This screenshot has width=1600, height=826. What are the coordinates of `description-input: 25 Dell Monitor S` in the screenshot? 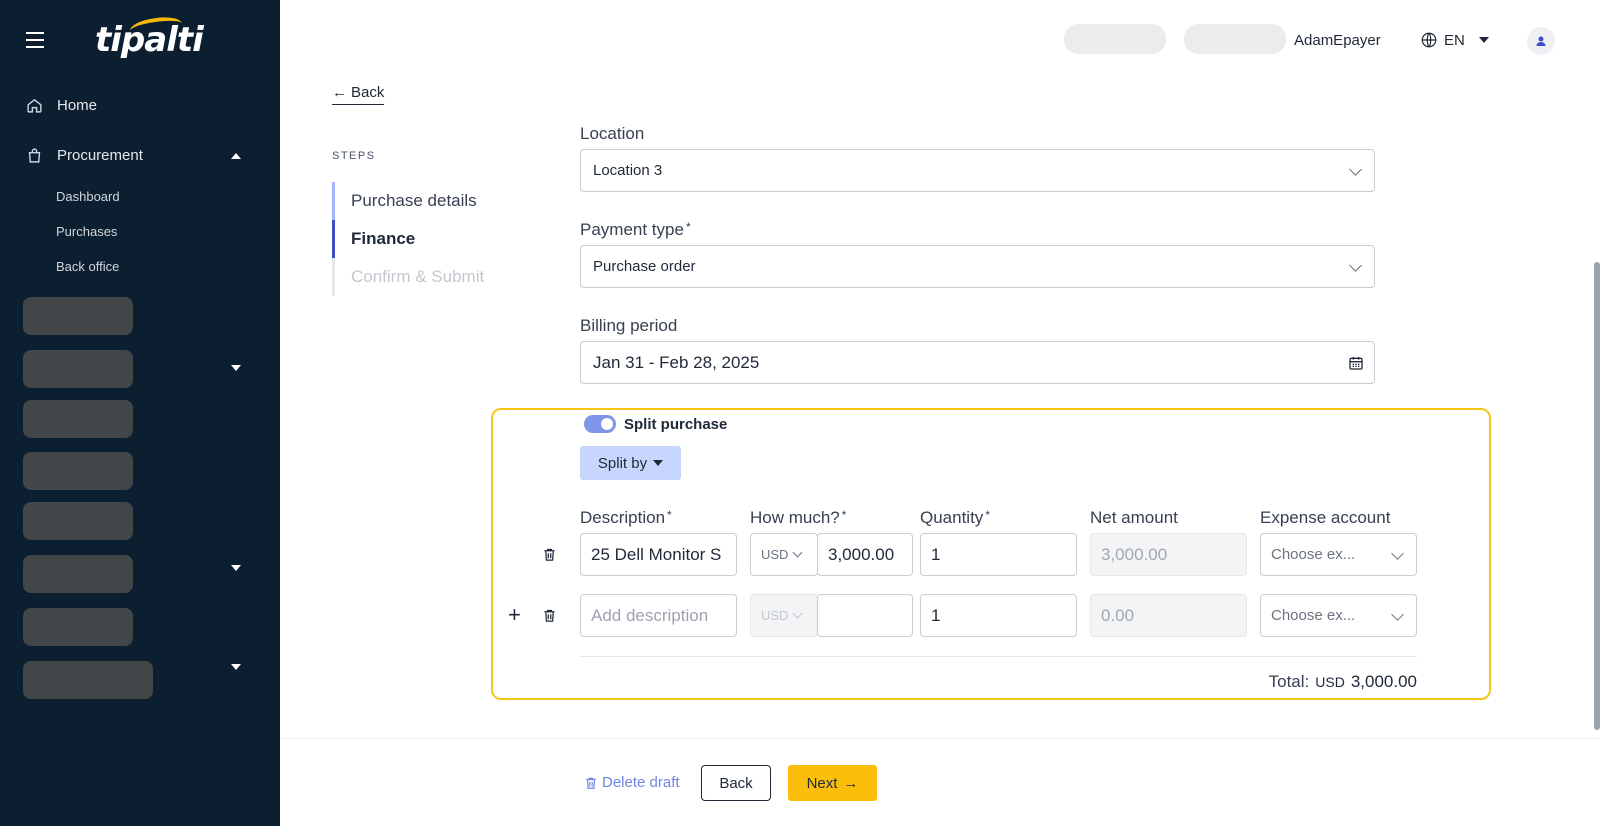 It's located at (658, 554).